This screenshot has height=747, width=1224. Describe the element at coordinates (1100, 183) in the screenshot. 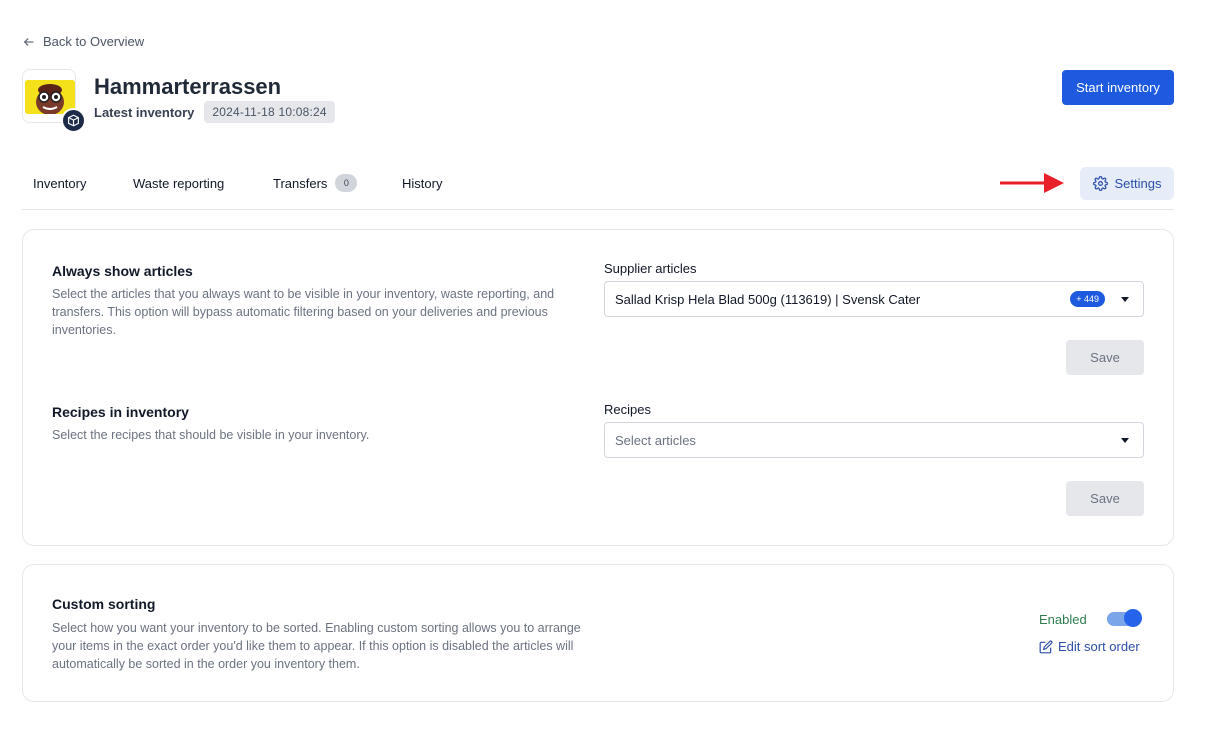

I see `gear-icon` at that location.